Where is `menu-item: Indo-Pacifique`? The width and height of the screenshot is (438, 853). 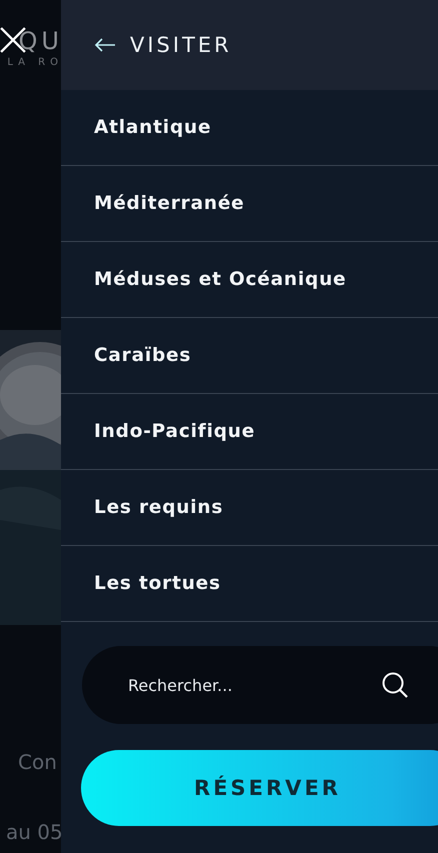
menu-item: Indo-Pacifique is located at coordinates (249, 425).